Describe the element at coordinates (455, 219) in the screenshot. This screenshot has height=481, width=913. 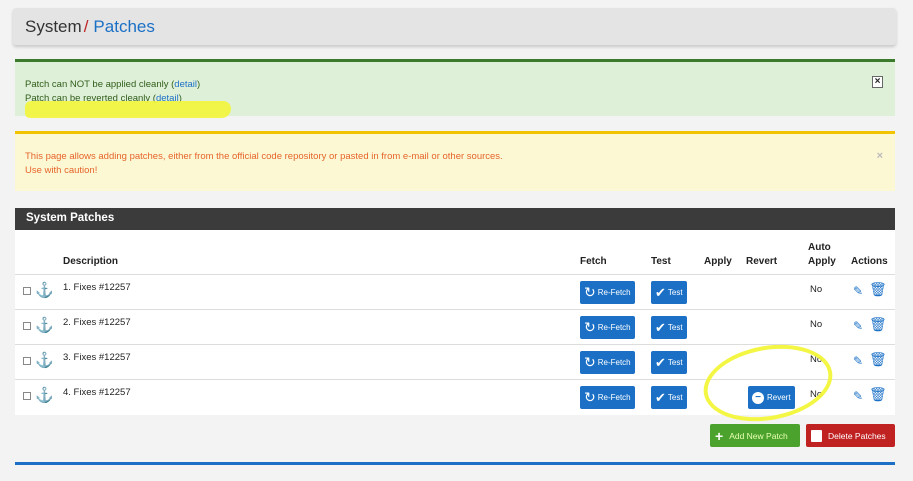
I see `panel-title: System Patches` at that location.